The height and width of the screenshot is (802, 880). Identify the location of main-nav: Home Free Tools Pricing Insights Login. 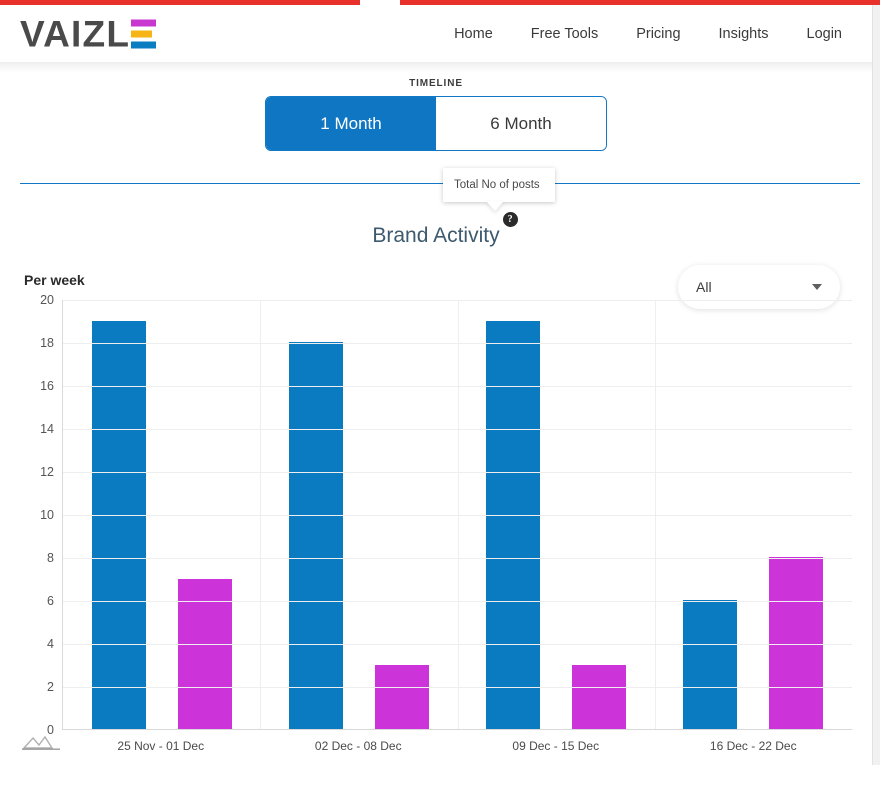
(648, 34).